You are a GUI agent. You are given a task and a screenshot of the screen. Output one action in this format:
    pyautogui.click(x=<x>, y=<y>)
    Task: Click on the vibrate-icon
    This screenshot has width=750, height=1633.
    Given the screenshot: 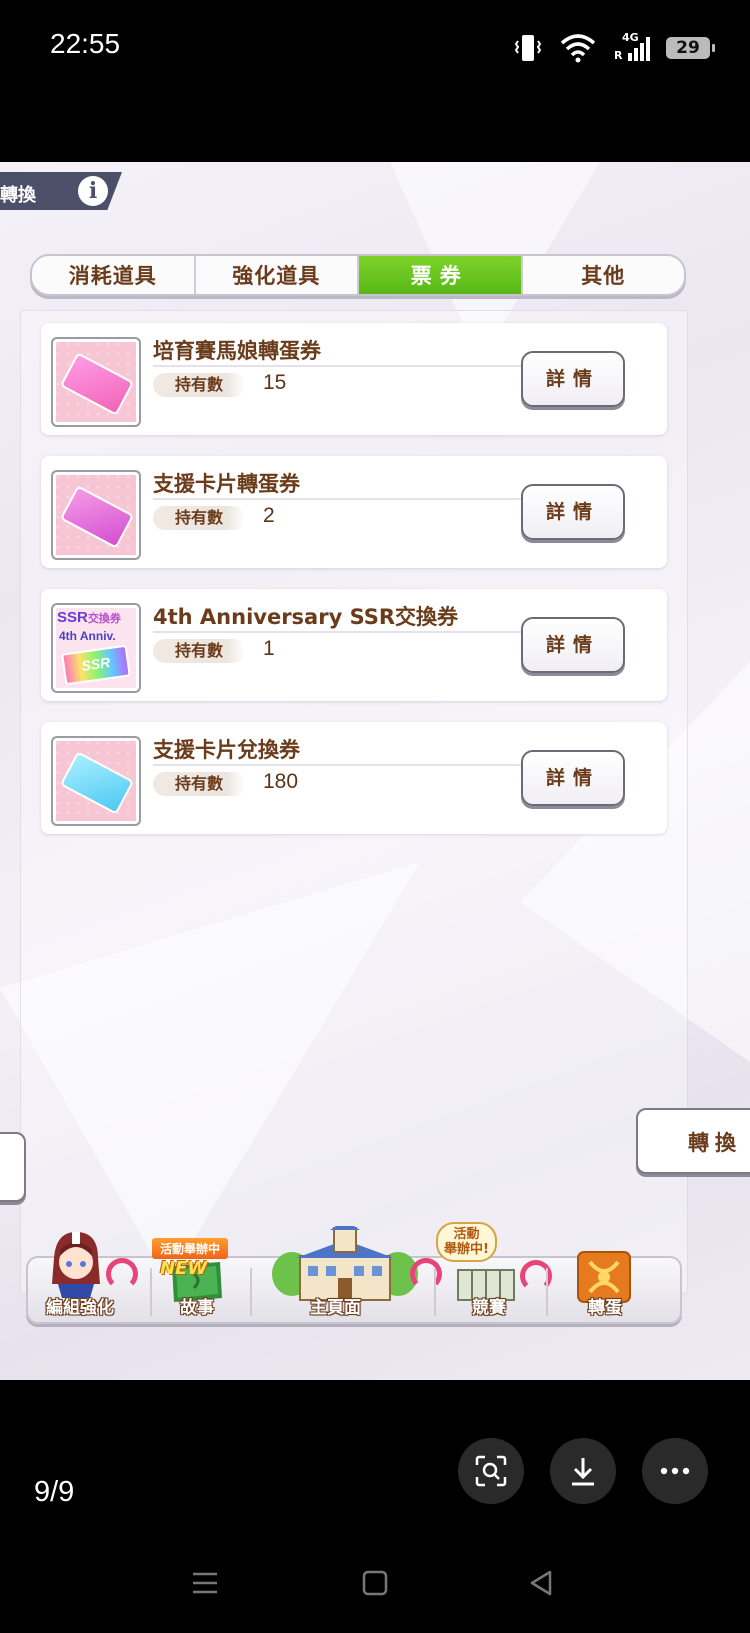 What is the action you would take?
    pyautogui.click(x=528, y=48)
    